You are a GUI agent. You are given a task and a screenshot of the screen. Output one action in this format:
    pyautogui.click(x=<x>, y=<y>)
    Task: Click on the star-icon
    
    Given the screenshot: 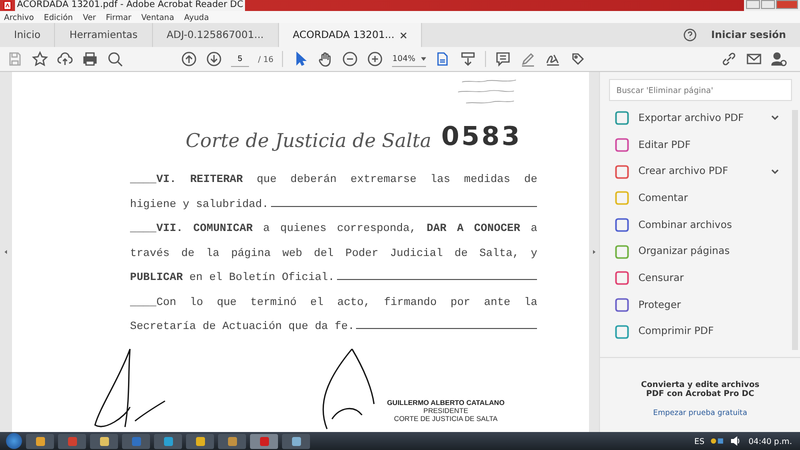 What is the action you would take?
    pyautogui.click(x=40, y=59)
    